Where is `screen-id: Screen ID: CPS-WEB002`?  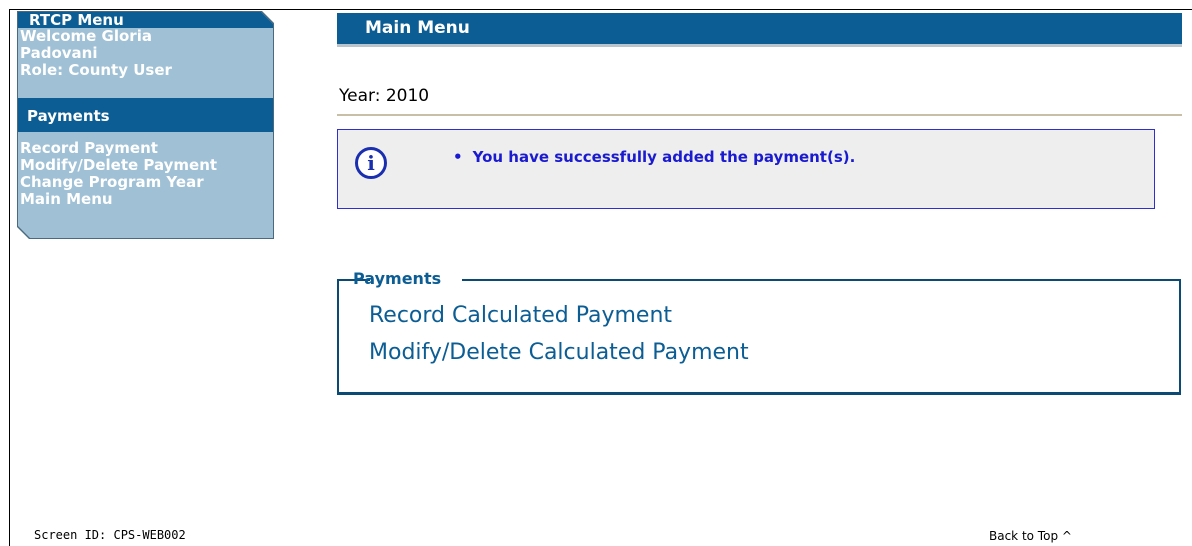 screen-id: Screen ID: CPS-WEB002 is located at coordinates (110, 535).